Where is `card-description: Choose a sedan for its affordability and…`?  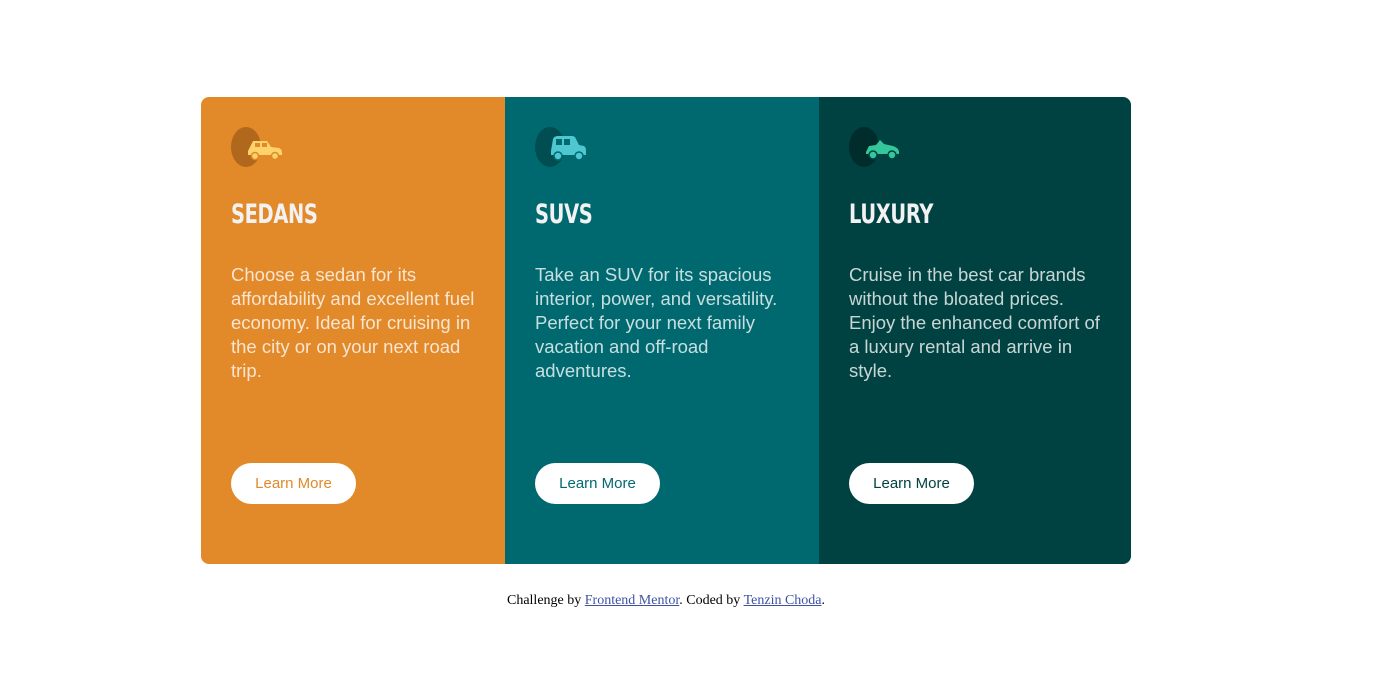
card-description: Choose a sedan for its affordability and… is located at coordinates (353, 322).